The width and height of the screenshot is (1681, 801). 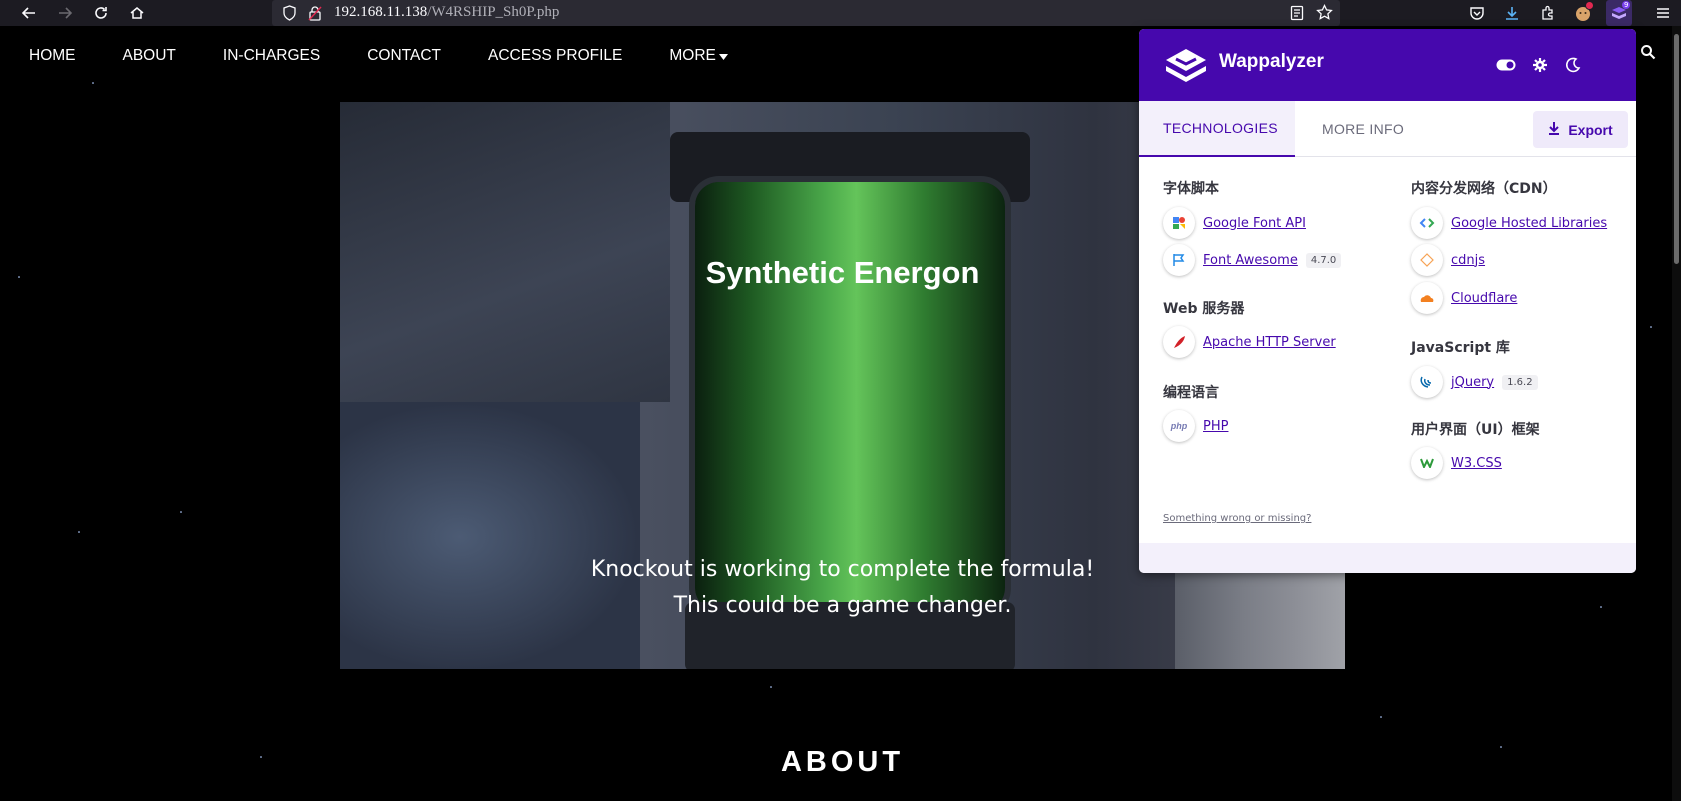 What do you see at coordinates (1506, 65) in the screenshot?
I see `toggle-switch-icon` at bounding box center [1506, 65].